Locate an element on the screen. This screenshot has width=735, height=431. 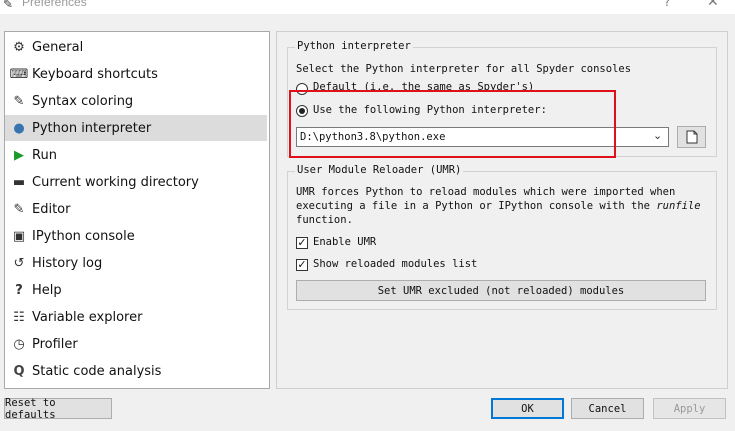
sidebar-item-help: ? Help is located at coordinates (136, 290).